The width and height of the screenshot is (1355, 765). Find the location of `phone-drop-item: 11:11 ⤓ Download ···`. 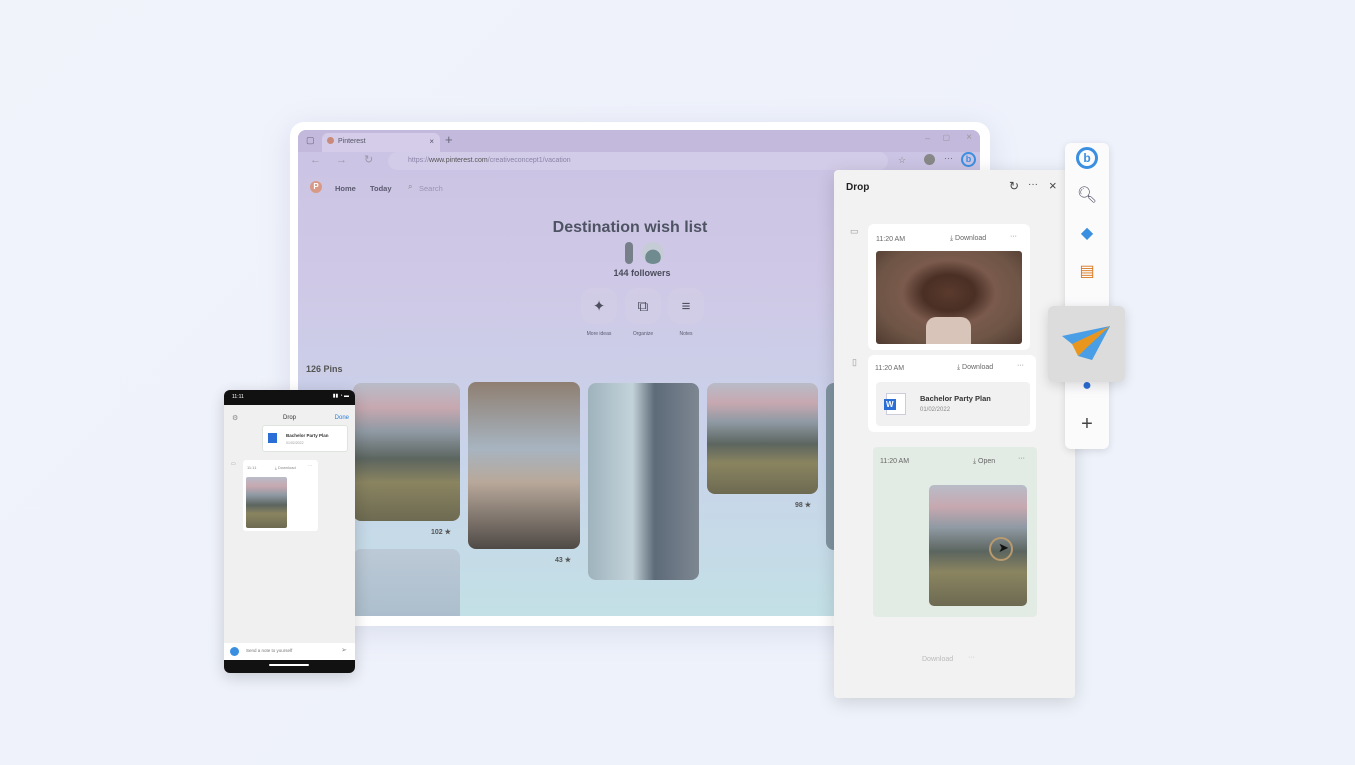

phone-drop-item: 11:11 ⤓ Download ··· is located at coordinates (280, 495).